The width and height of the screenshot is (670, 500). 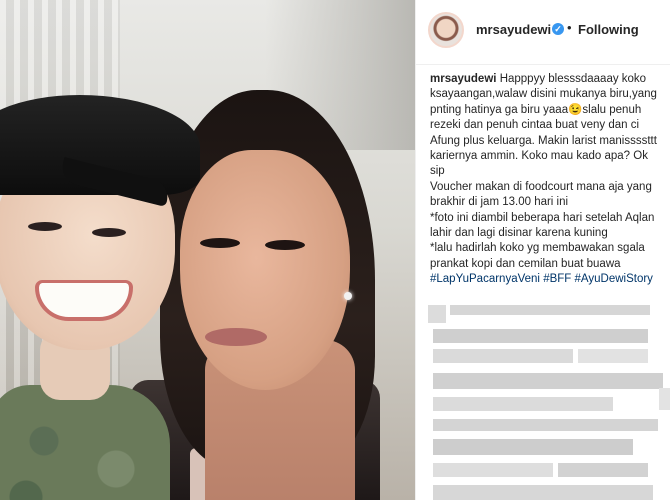 I want to click on man-eye-left, so click(x=45, y=226).